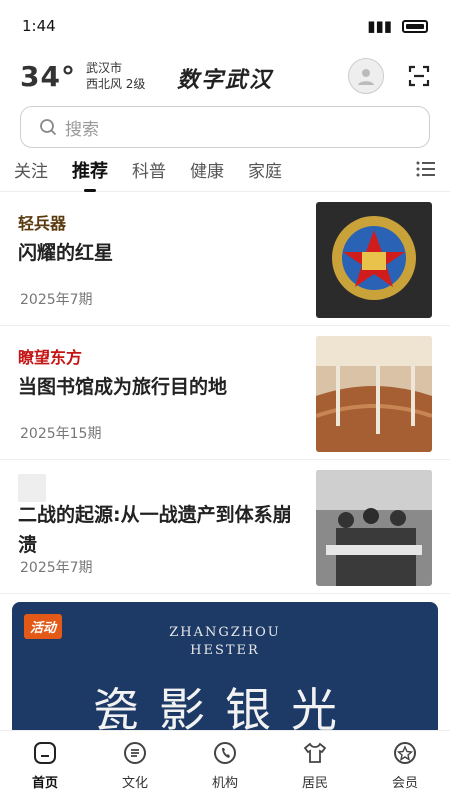  What do you see at coordinates (225, 650) in the screenshot?
I see `banner-english-line2: HESTER` at bounding box center [225, 650].